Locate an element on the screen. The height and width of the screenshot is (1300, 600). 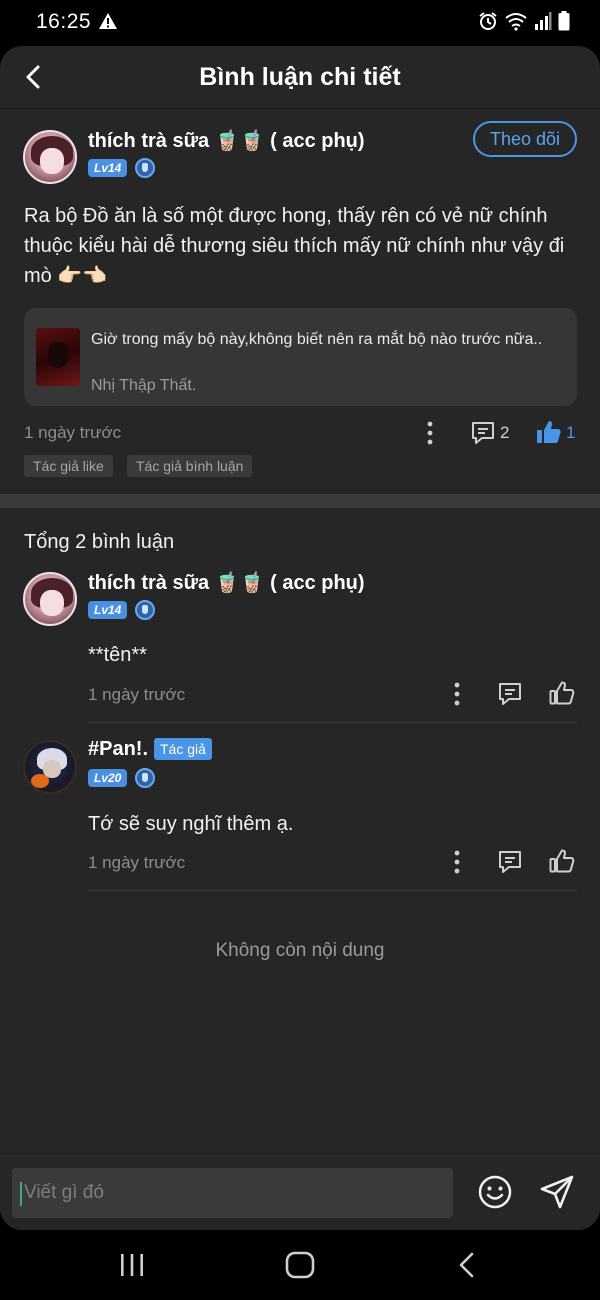
post-avatar is located at coordinates (50, 157).